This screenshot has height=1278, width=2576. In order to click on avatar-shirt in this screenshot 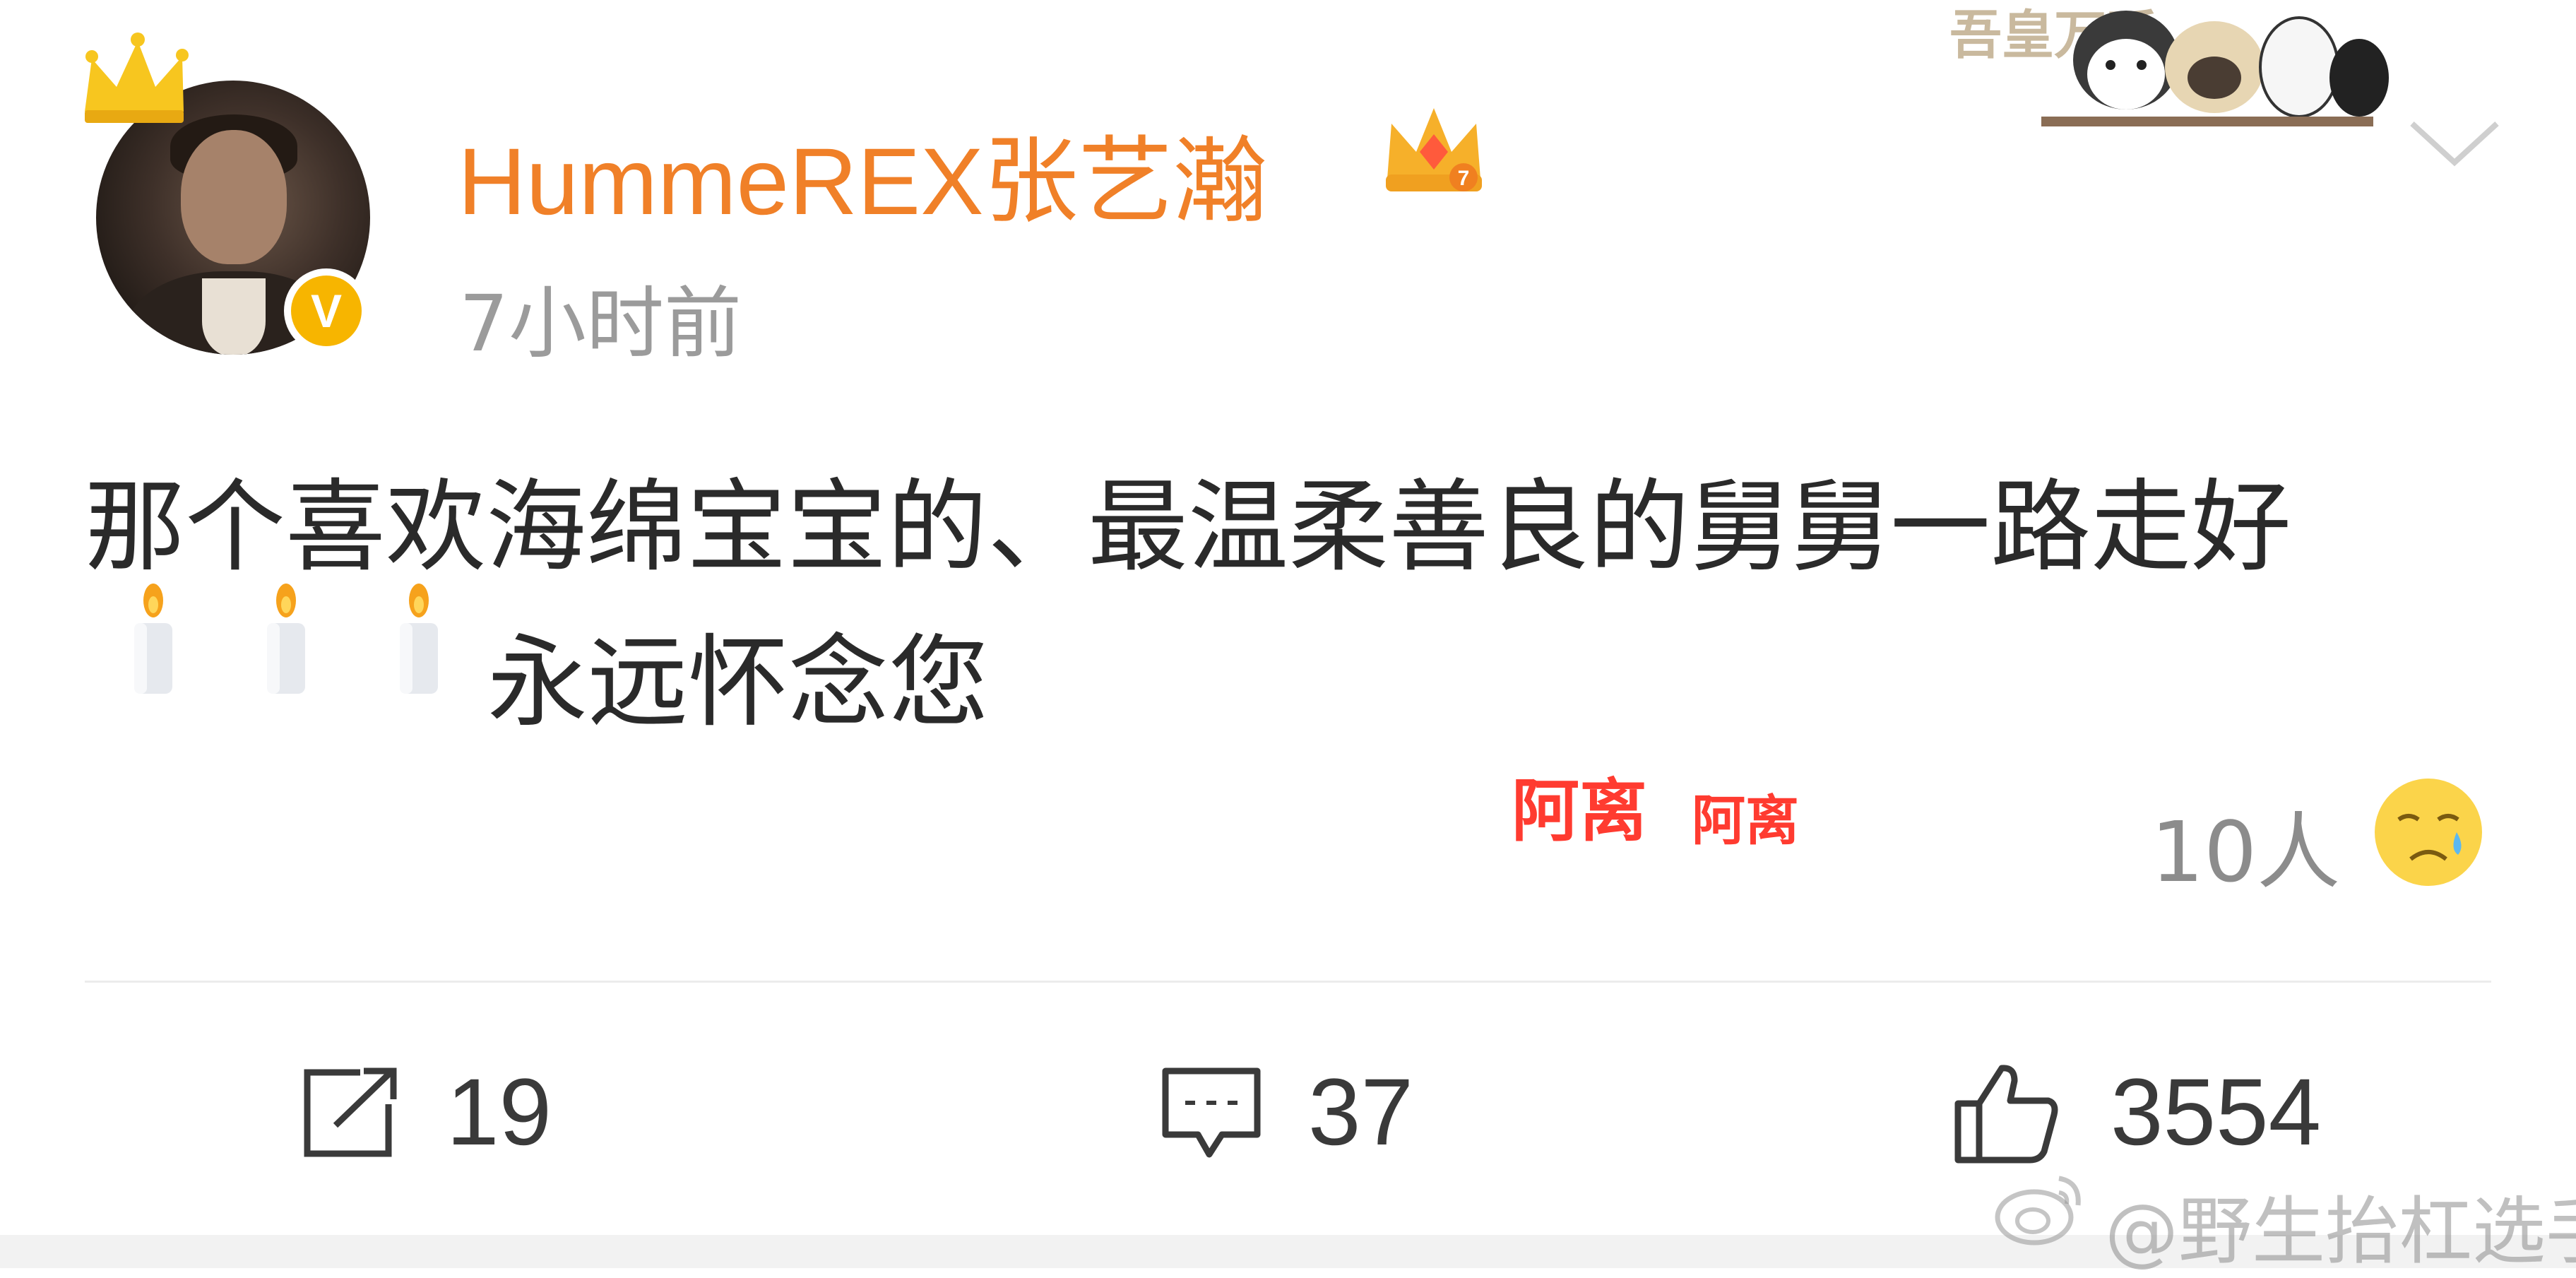, I will do `click(234, 316)`.